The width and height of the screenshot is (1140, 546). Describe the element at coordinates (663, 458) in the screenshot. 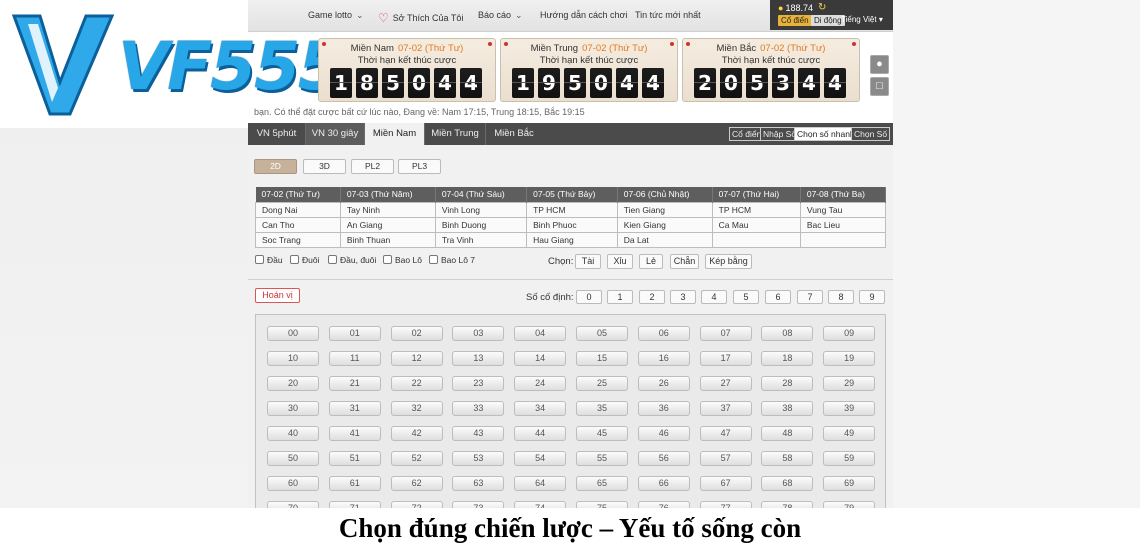

I see `number-button: 56` at that location.